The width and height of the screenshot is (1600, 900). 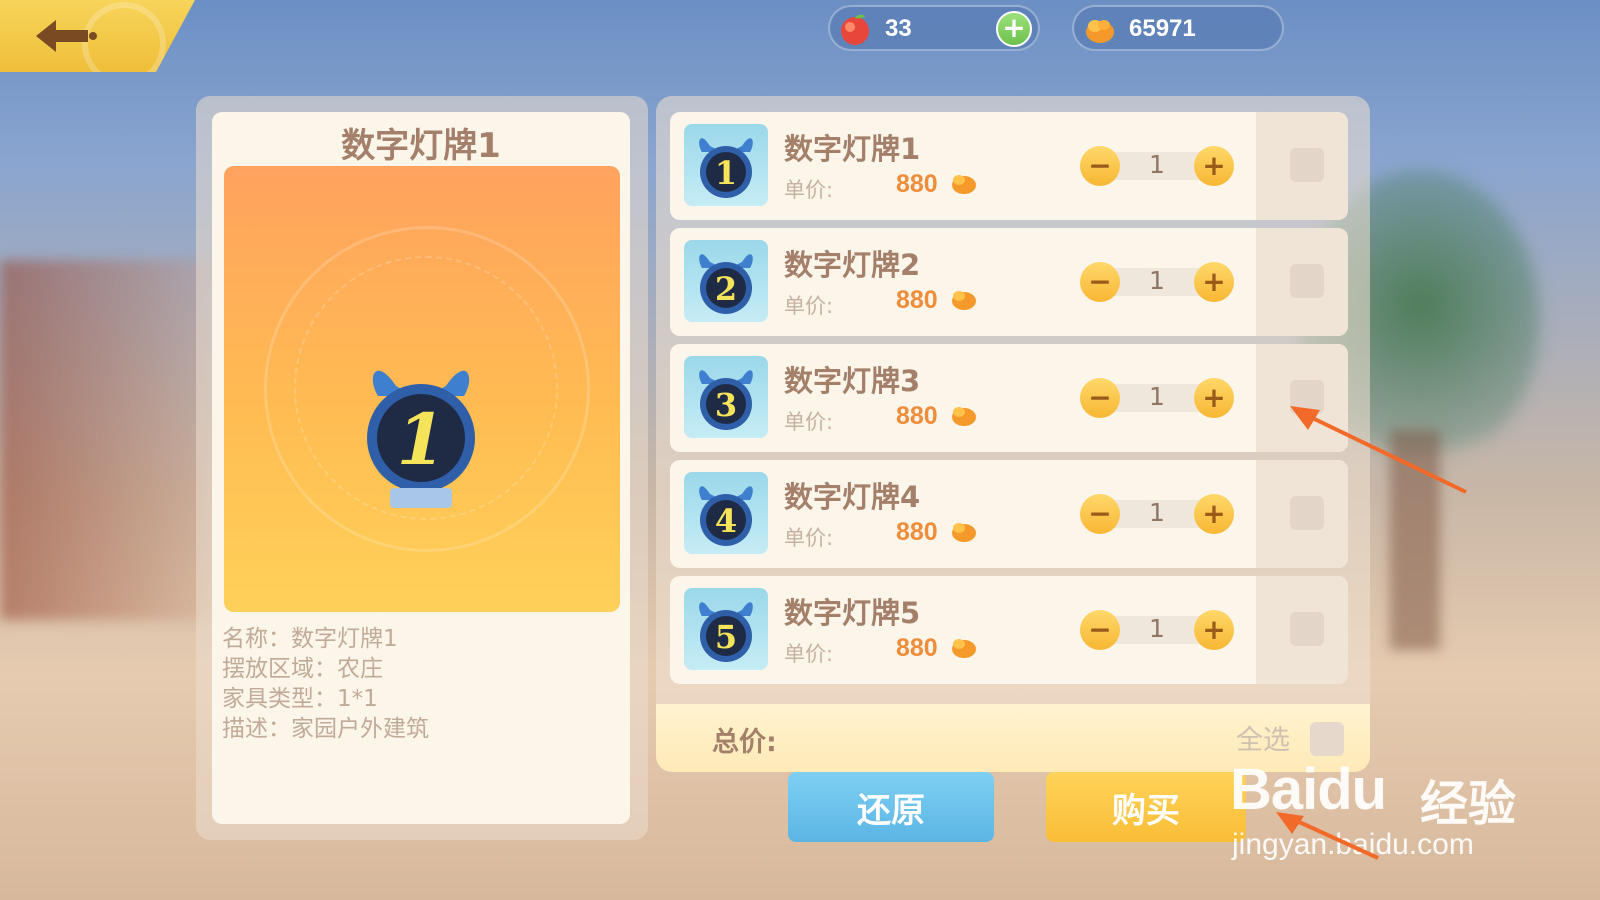 What do you see at coordinates (891, 807) in the screenshot?
I see `restore-button: 还原` at bounding box center [891, 807].